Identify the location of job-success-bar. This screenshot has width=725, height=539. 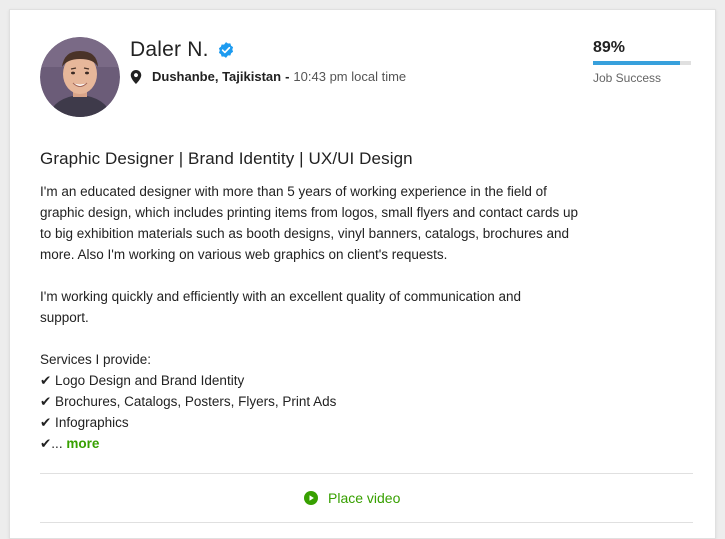
(642, 63).